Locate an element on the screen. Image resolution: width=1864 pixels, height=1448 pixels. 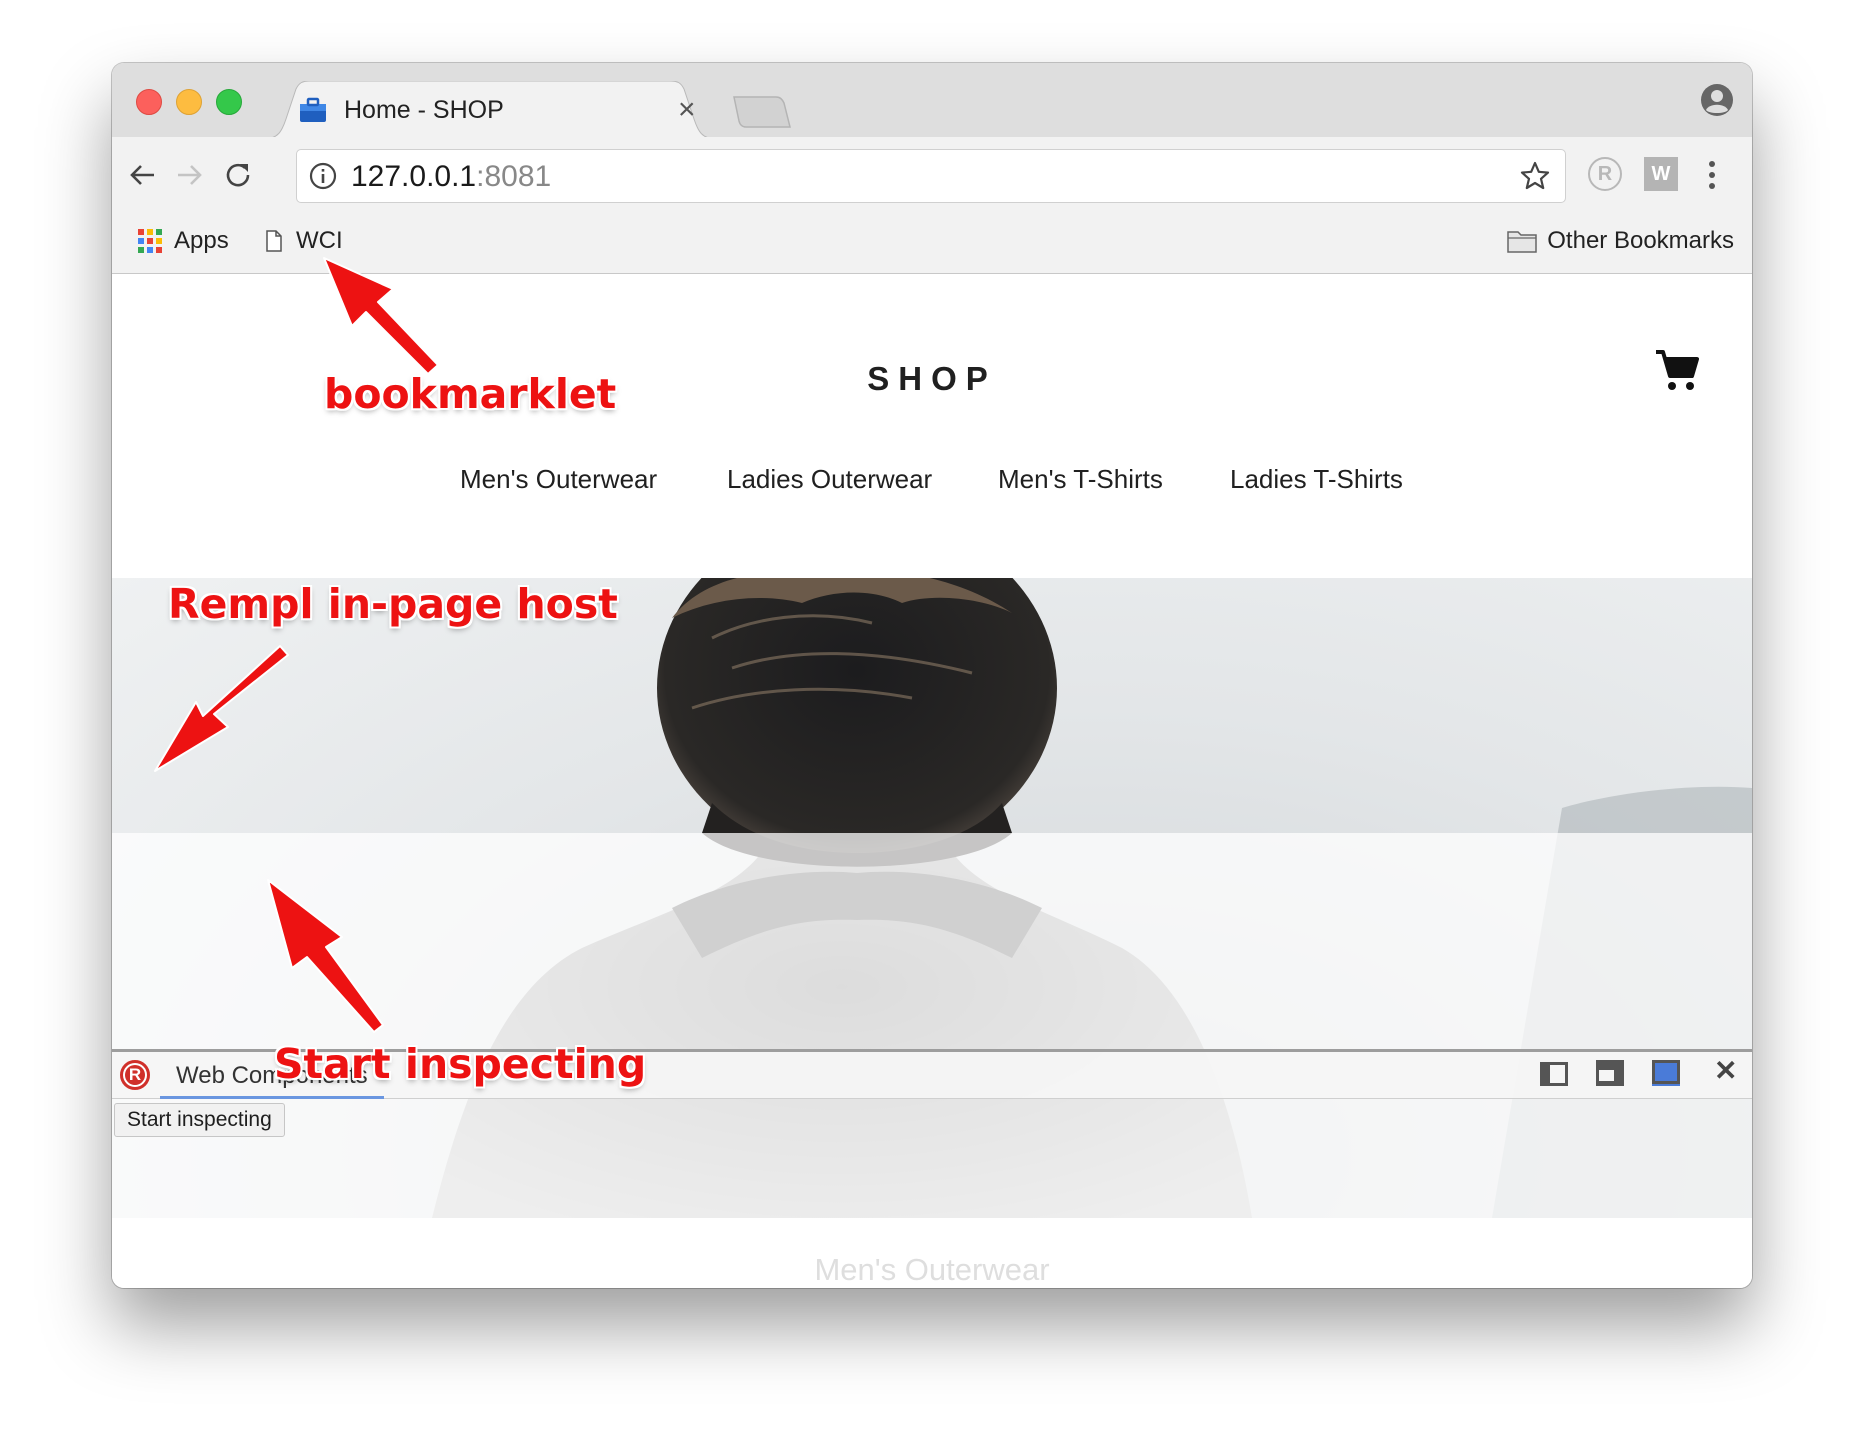
profile-icon is located at coordinates (1717, 100).